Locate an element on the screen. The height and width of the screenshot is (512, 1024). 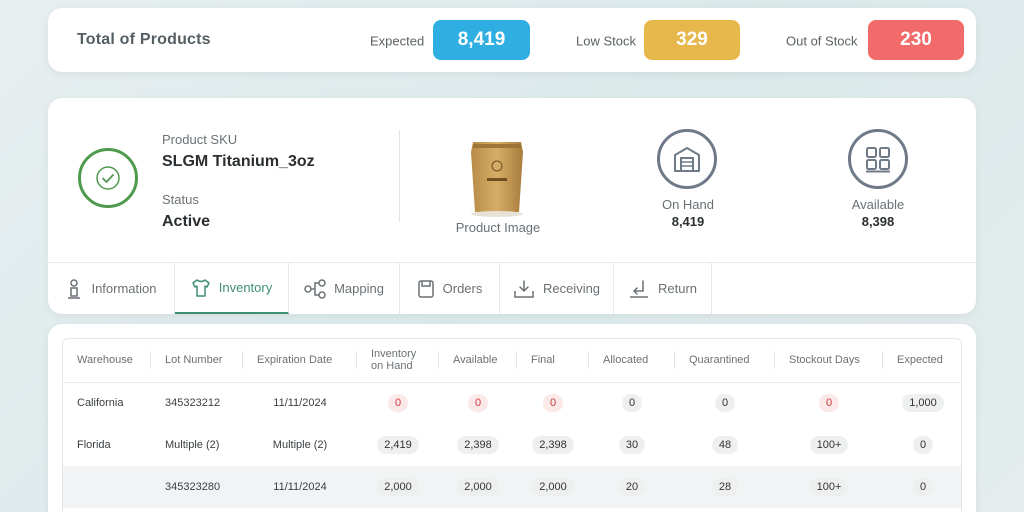
cell-inventory-on-hand: 2,419 is located at coordinates (398, 445).